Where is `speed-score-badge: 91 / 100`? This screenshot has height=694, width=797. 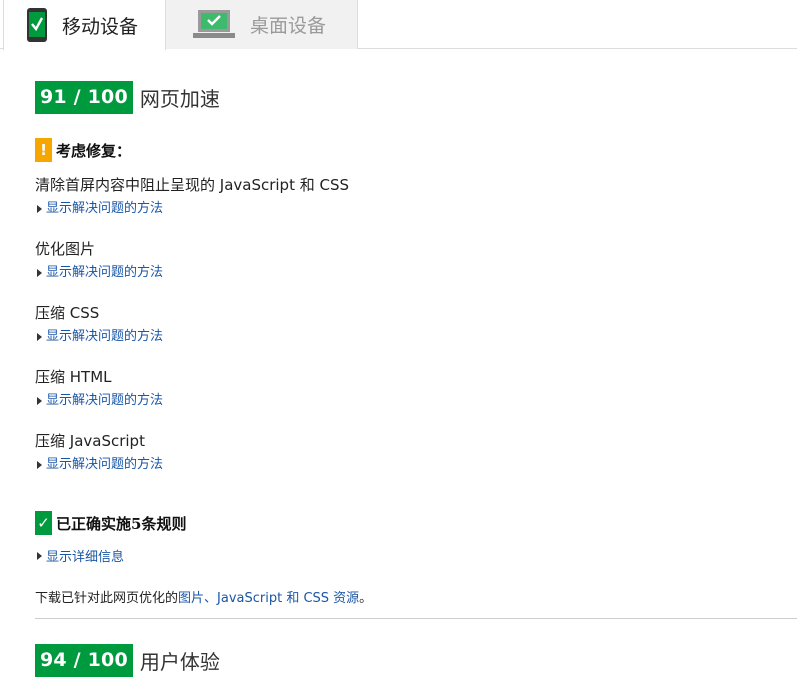 speed-score-badge: 91 / 100 is located at coordinates (84, 97).